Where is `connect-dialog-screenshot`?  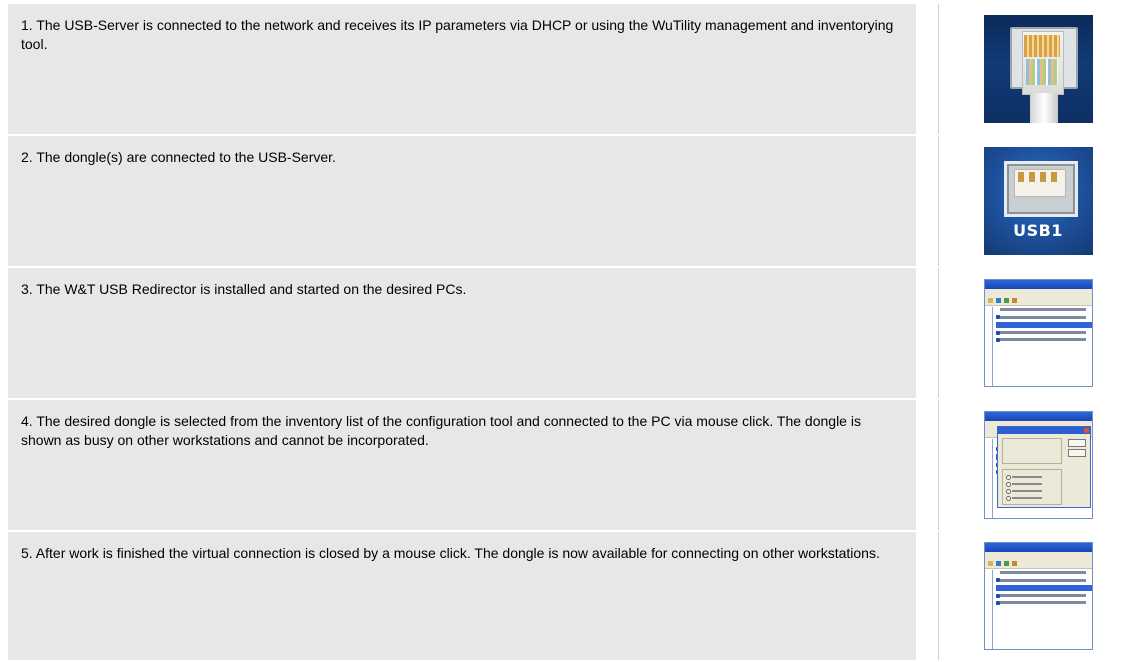 connect-dialog-screenshot is located at coordinates (1038, 465).